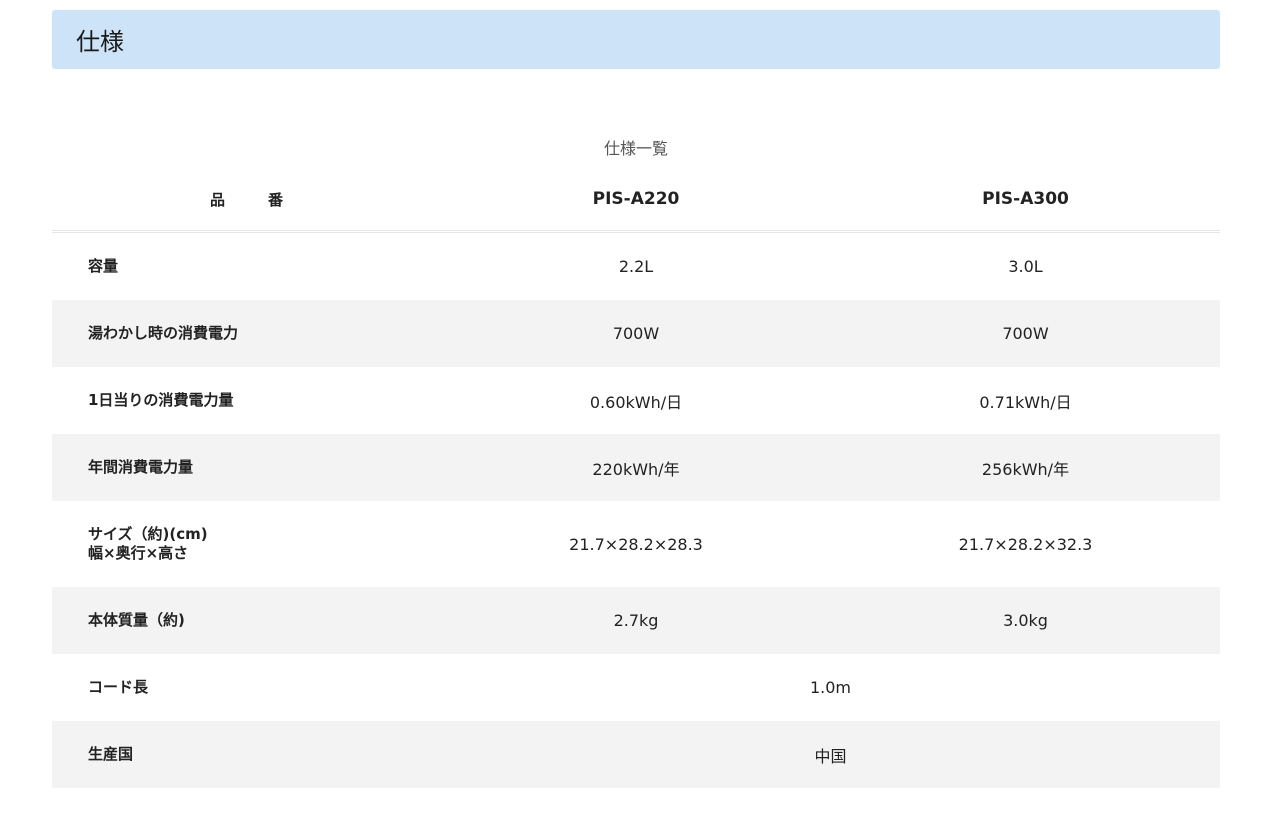  What do you see at coordinates (1025, 544) in the screenshot?
I see `cell-value: 21.7×28.2×32.3` at bounding box center [1025, 544].